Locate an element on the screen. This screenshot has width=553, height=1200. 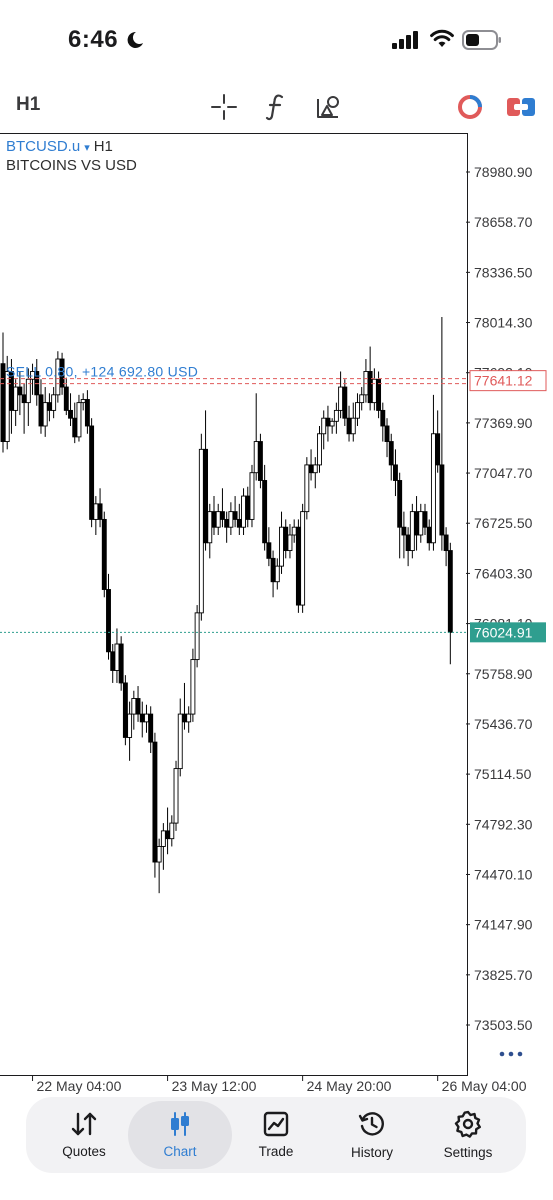
y-tick-label: 78658.70 is located at coordinates (503, 222).